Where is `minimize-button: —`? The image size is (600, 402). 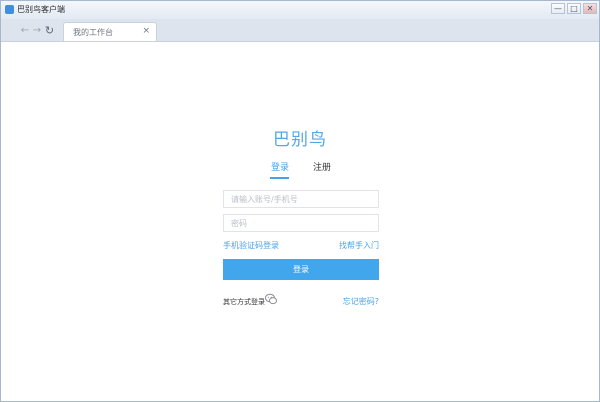
minimize-button: — is located at coordinates (558, 8).